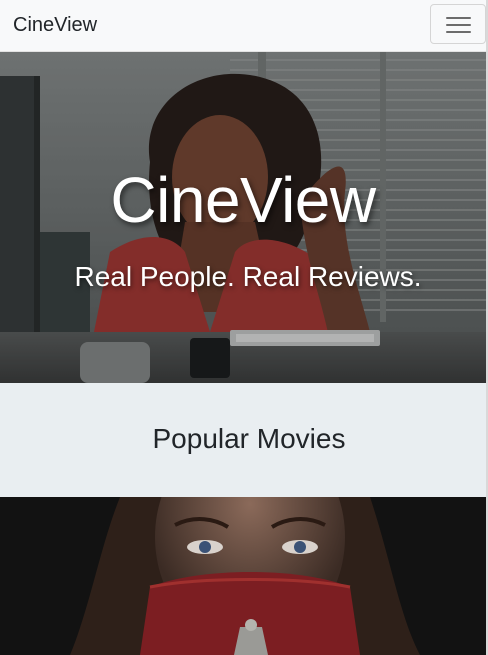 The image size is (488, 655). I want to click on popular-movies-heading: Popular Movies, so click(249, 438).